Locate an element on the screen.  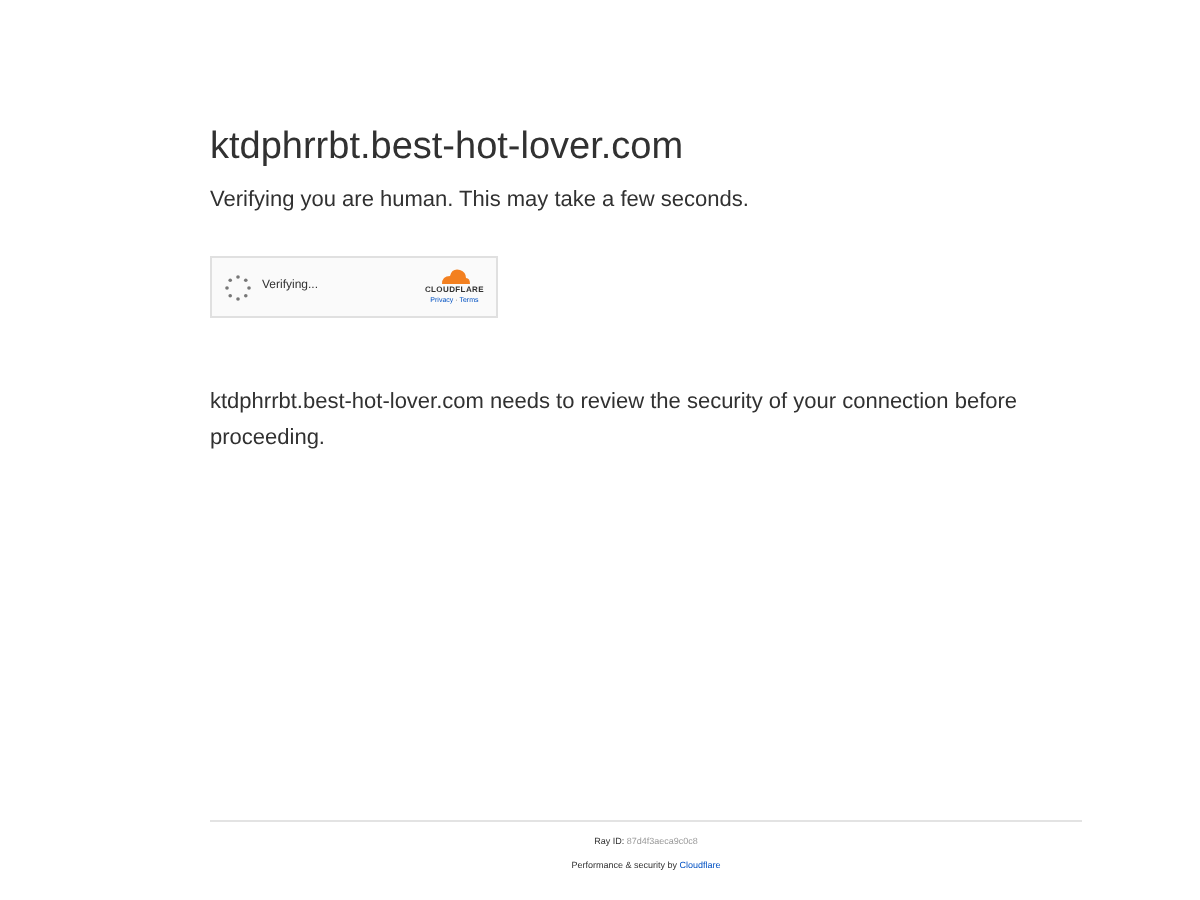
subtitle-text: Verifying you are human. This may take a few seconds. is located at coordinates (480, 200).